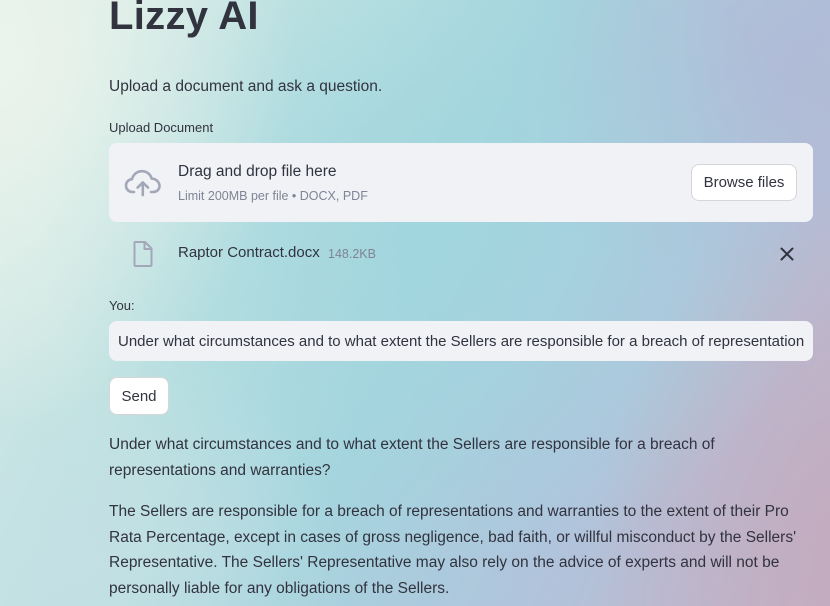 The image size is (830, 606). What do you see at coordinates (184, 19) in the screenshot?
I see `page-title: Lizzy AI` at bounding box center [184, 19].